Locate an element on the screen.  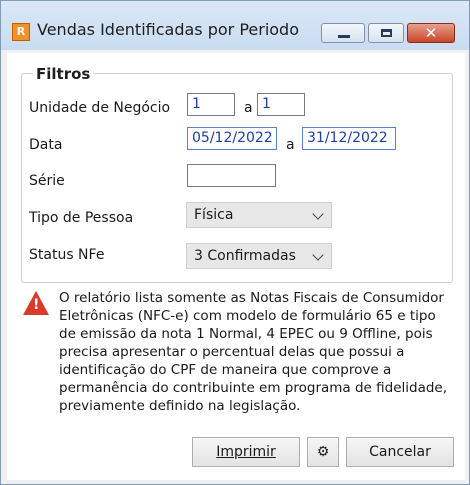
serie-input is located at coordinates (231, 175).